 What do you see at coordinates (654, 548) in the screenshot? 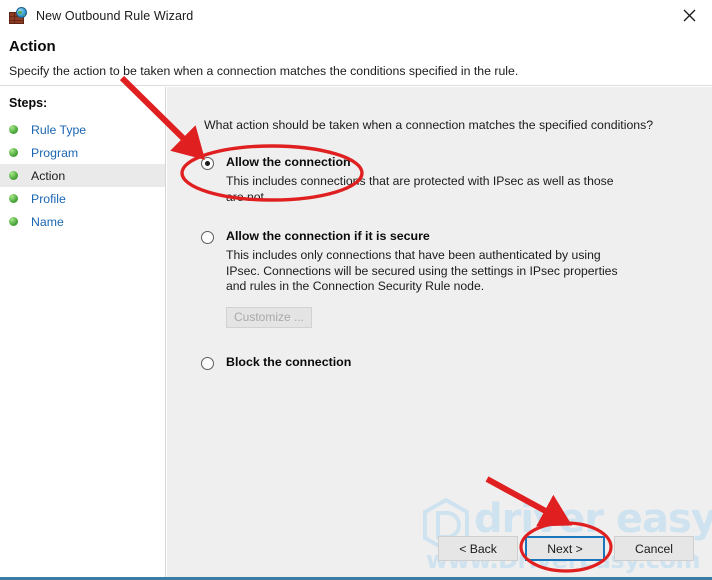
I see `cancel-button: Cancel` at bounding box center [654, 548].